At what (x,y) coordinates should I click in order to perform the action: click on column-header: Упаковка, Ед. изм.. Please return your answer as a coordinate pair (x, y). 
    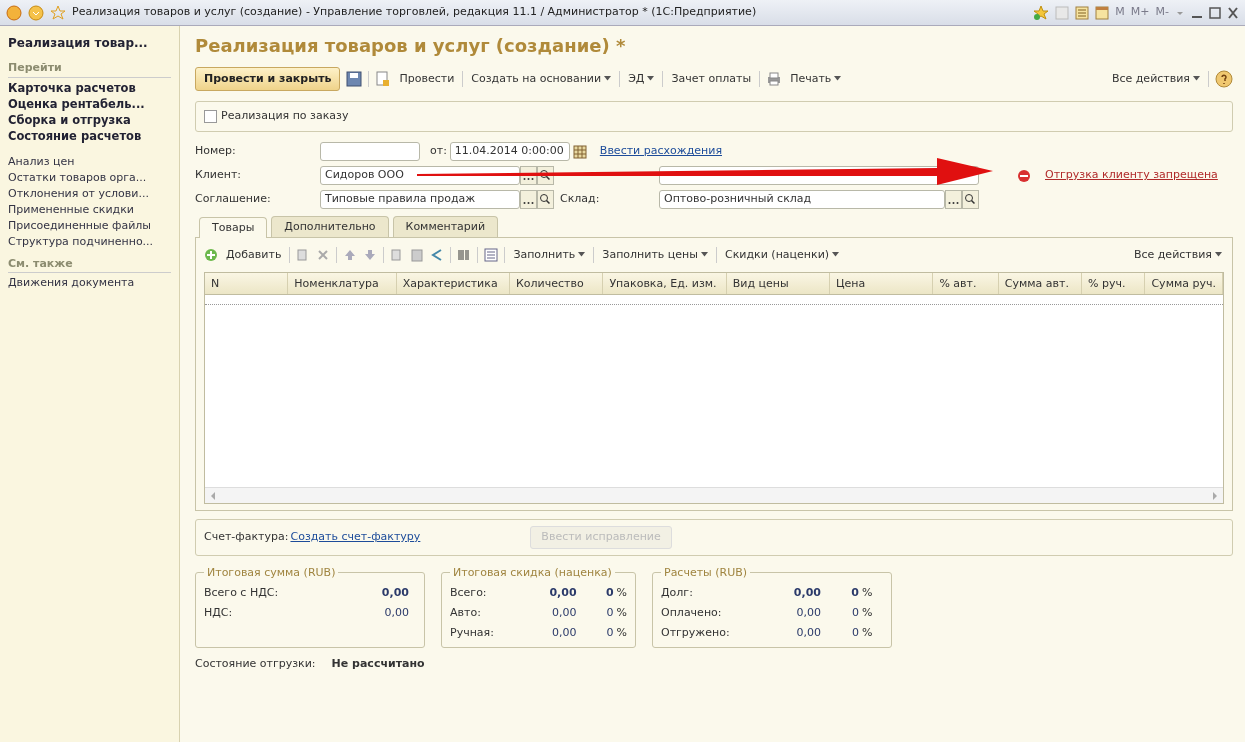
    Looking at the image, I should click on (665, 283).